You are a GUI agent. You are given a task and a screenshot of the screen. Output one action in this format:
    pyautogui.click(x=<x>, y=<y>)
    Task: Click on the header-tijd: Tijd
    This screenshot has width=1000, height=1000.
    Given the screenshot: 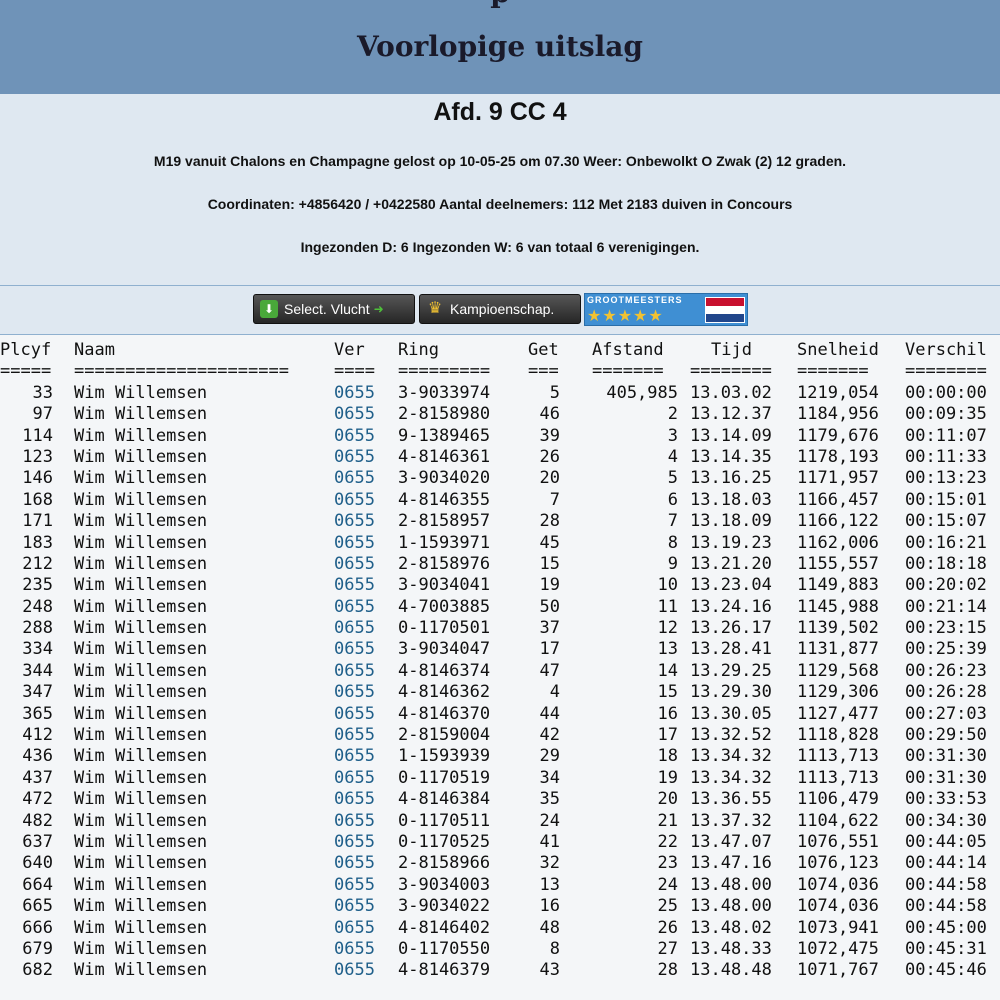 What is the action you would take?
    pyautogui.click(x=731, y=350)
    